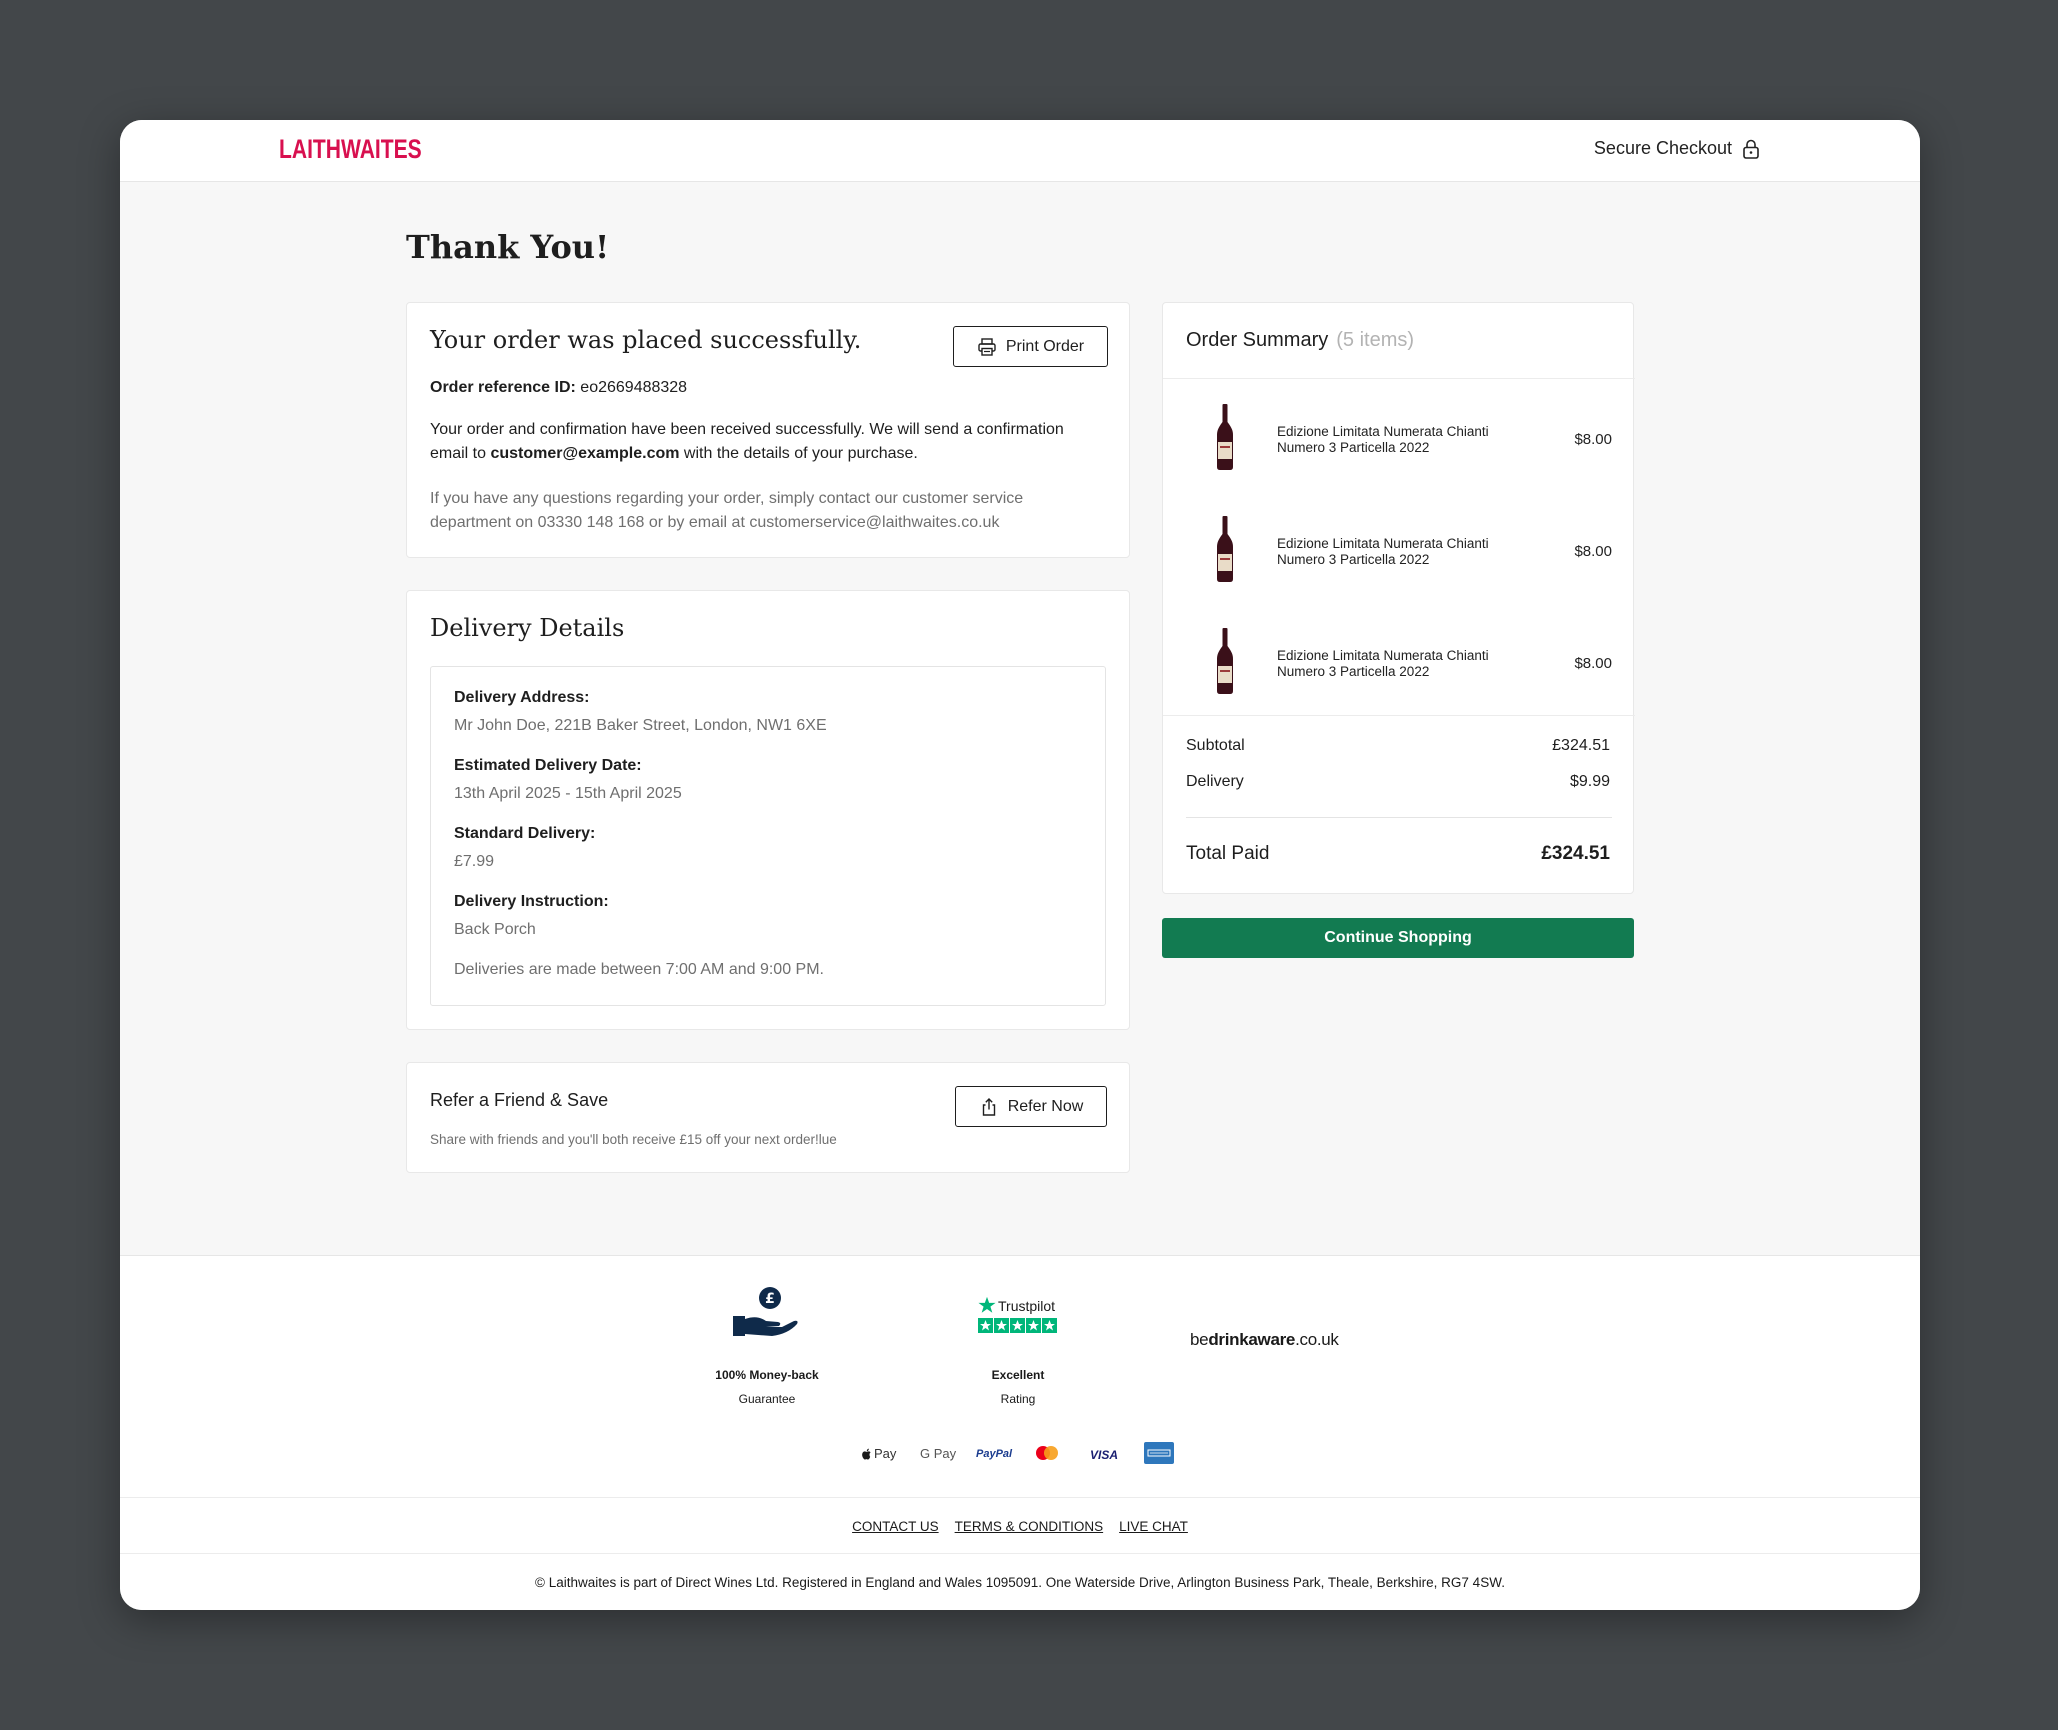 This screenshot has width=2058, height=1730. I want to click on apple-pay-icon: Pay, so click(879, 1453).